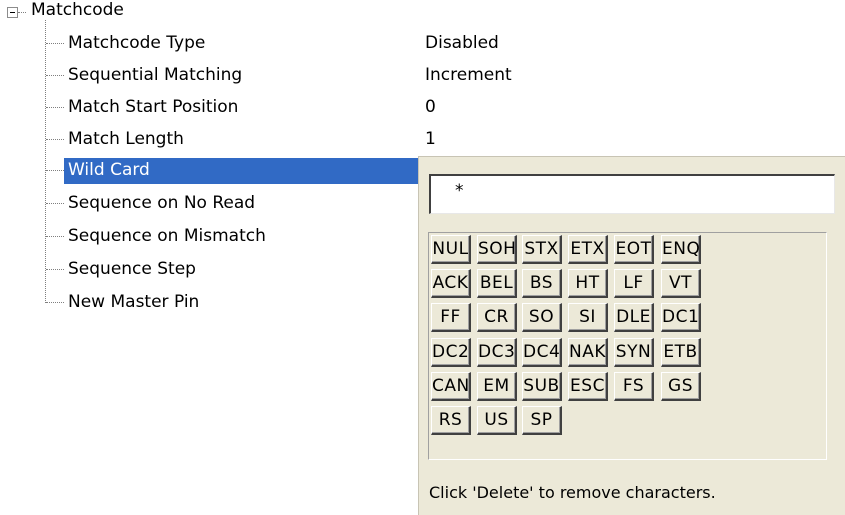 The image size is (845, 515). Describe the element at coordinates (634, 249) in the screenshot. I see `key-eot-button: EOT` at that location.